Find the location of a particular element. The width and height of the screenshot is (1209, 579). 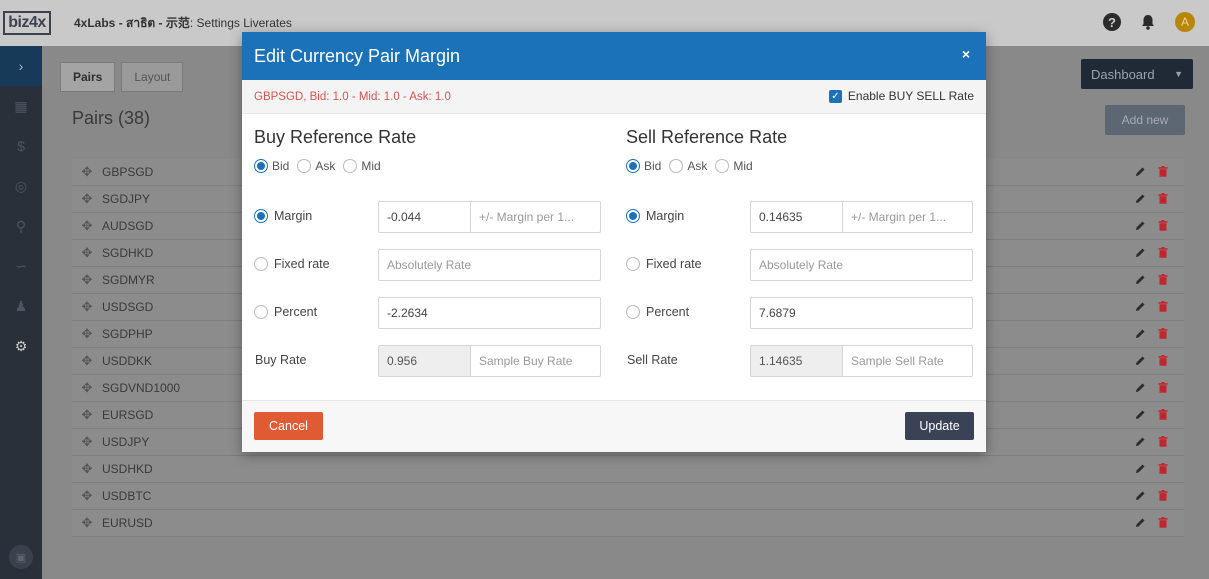

sidebar-expand-icon: › is located at coordinates (21, 66).